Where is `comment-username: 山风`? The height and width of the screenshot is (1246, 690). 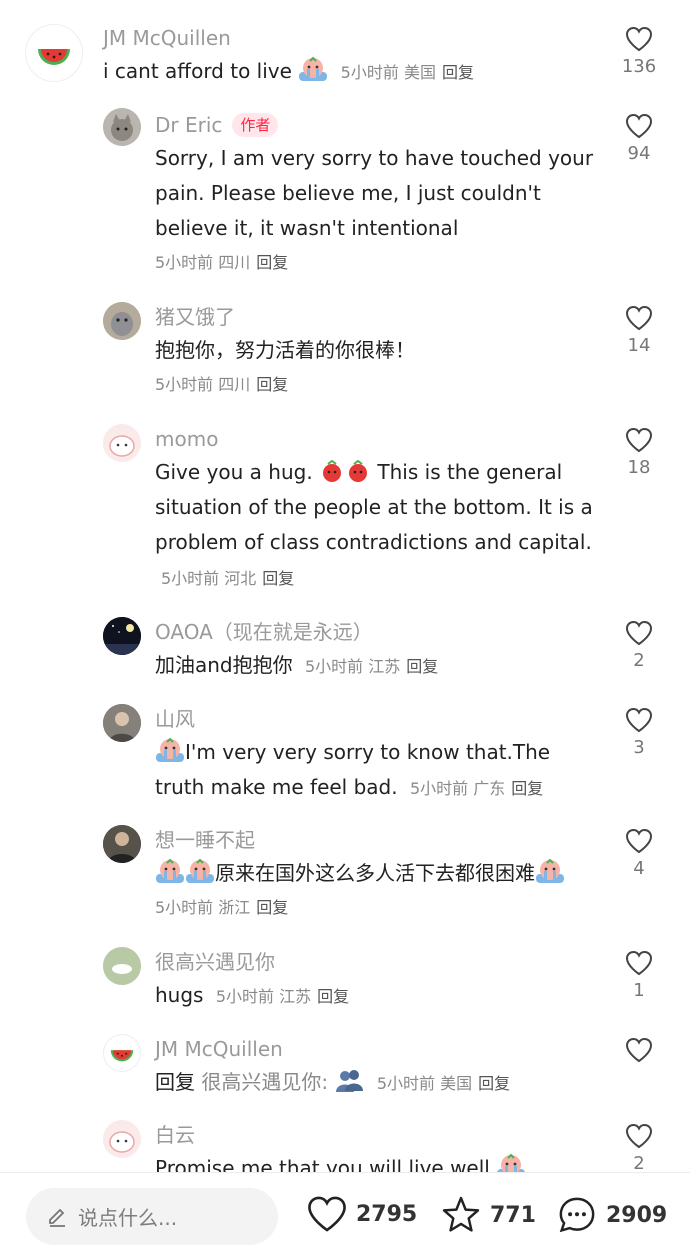 comment-username: 山风 is located at coordinates (385, 719).